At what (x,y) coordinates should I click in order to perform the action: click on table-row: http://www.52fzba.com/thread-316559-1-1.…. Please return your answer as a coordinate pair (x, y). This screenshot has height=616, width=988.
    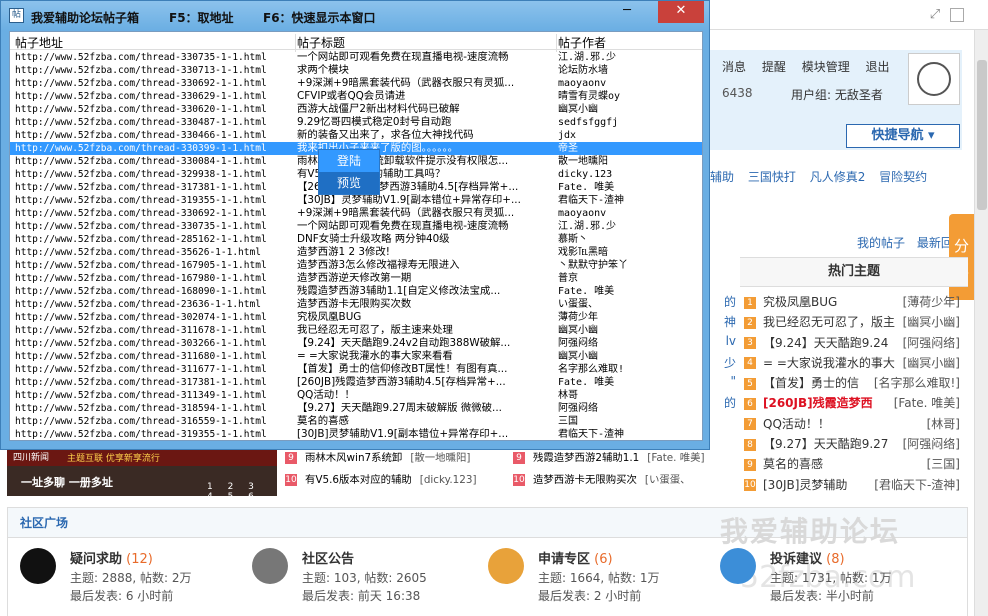
    Looking at the image, I should click on (356, 421).